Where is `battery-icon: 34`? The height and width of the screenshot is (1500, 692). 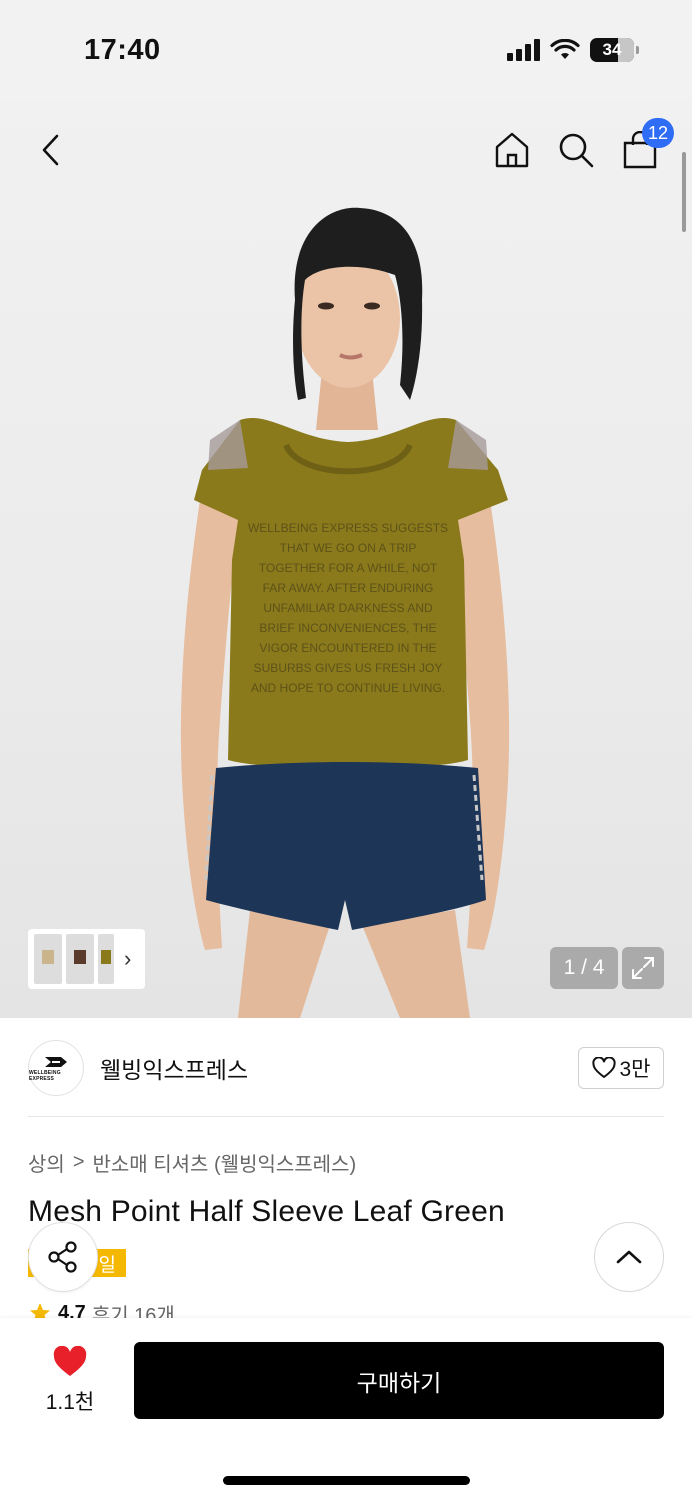
battery-icon: 34 is located at coordinates (614, 50).